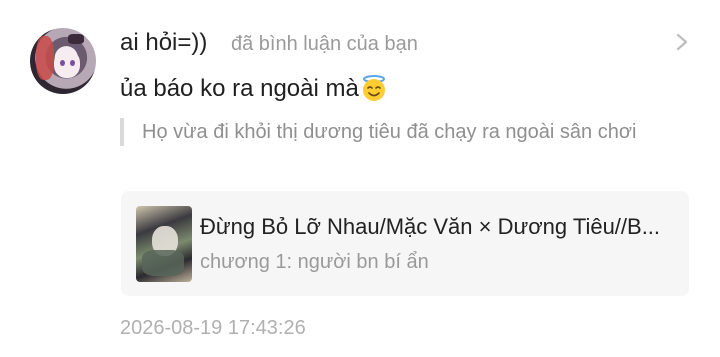 The width and height of the screenshot is (720, 357). What do you see at coordinates (324, 44) in the screenshot?
I see `action-text: đã bình luận của bạn` at bounding box center [324, 44].